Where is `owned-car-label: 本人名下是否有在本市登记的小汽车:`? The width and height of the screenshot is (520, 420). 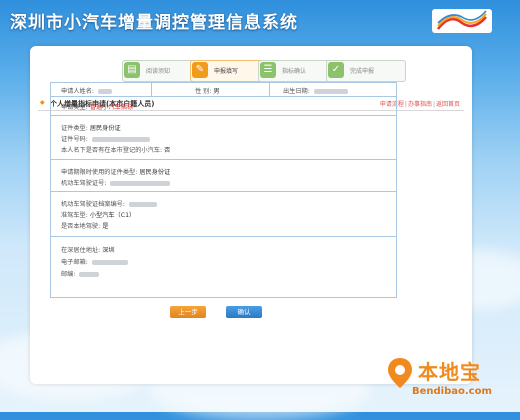 owned-car-label: 本人名下是否有在本市登记的小汽车: is located at coordinates (112, 150).